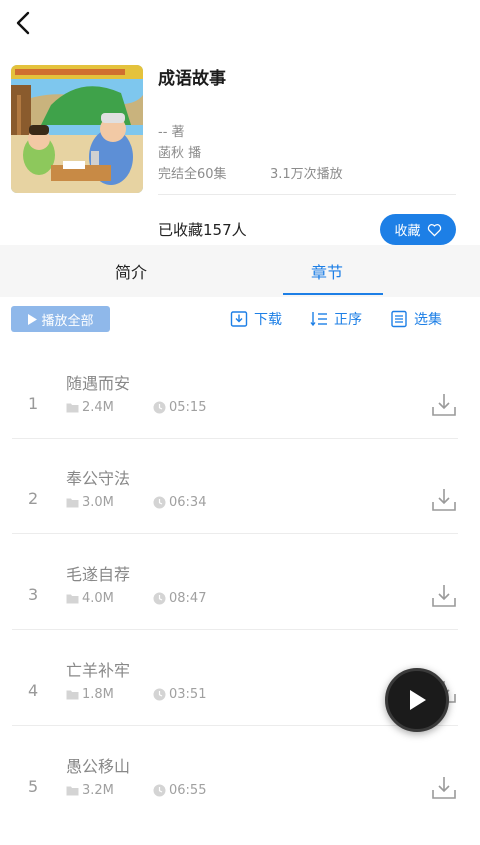 The width and height of the screenshot is (480, 845). Describe the element at coordinates (333, 294) in the screenshot. I see `tab-active-indicator` at that location.